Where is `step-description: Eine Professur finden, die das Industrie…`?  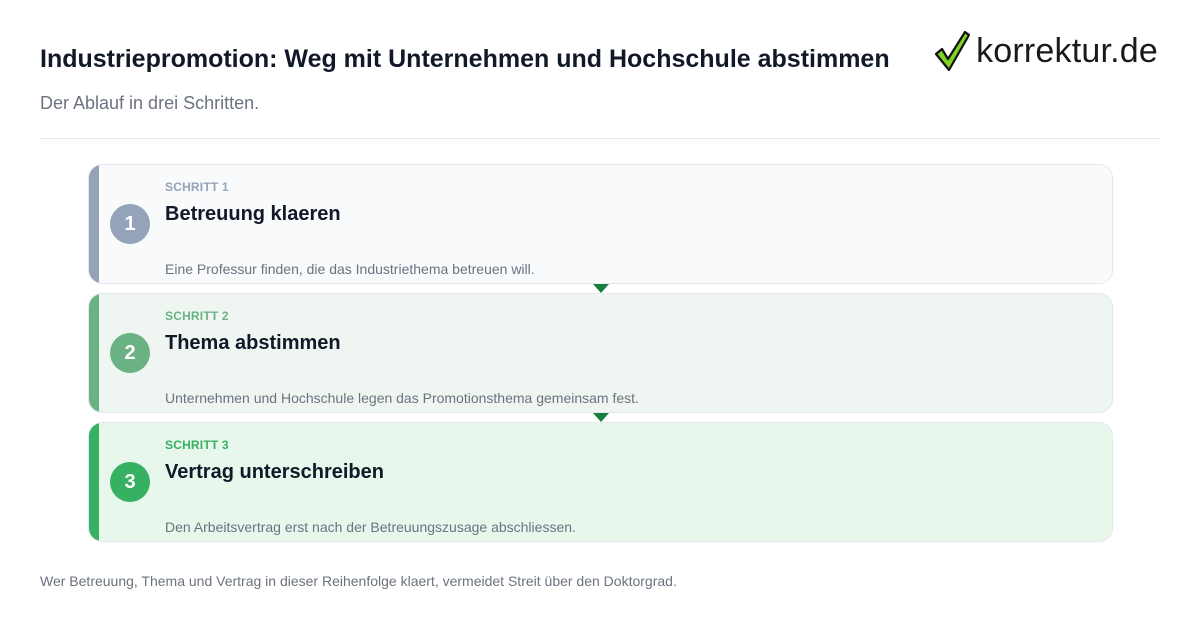
step-description: Eine Professur finden, die das Industrie… is located at coordinates (350, 269).